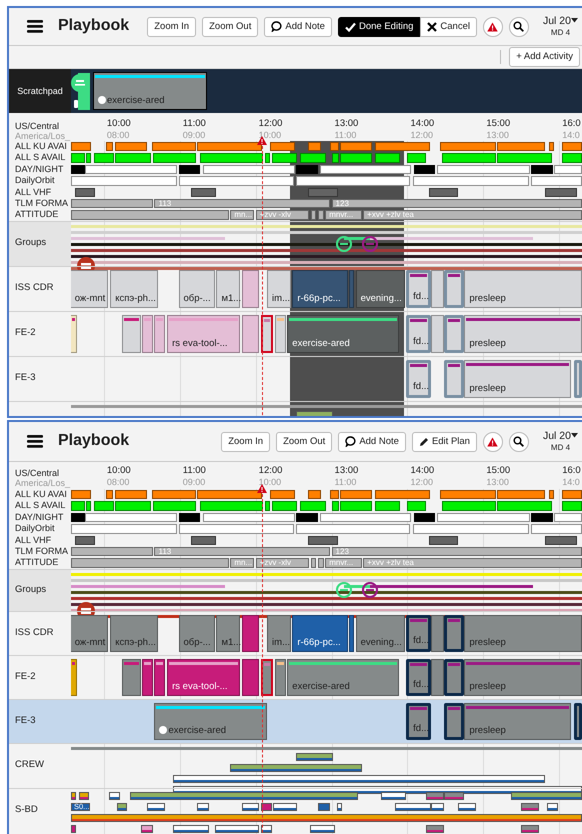 This screenshot has width=582, height=834. I want to click on track-label: TLM FORMA, so click(41, 204).